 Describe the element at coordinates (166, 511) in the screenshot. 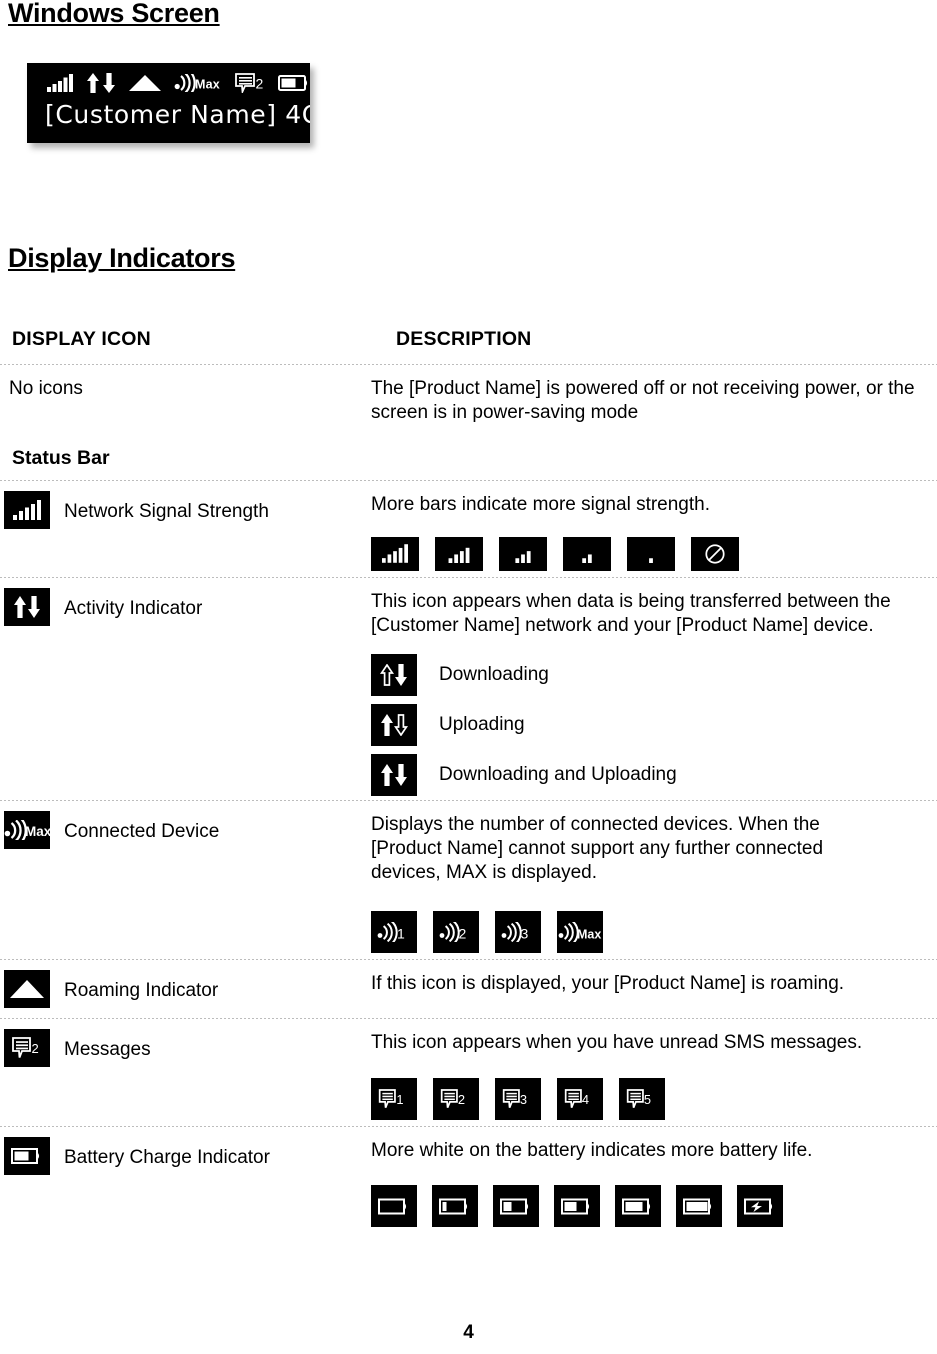

I see `row-label: Network Signal Strength` at that location.